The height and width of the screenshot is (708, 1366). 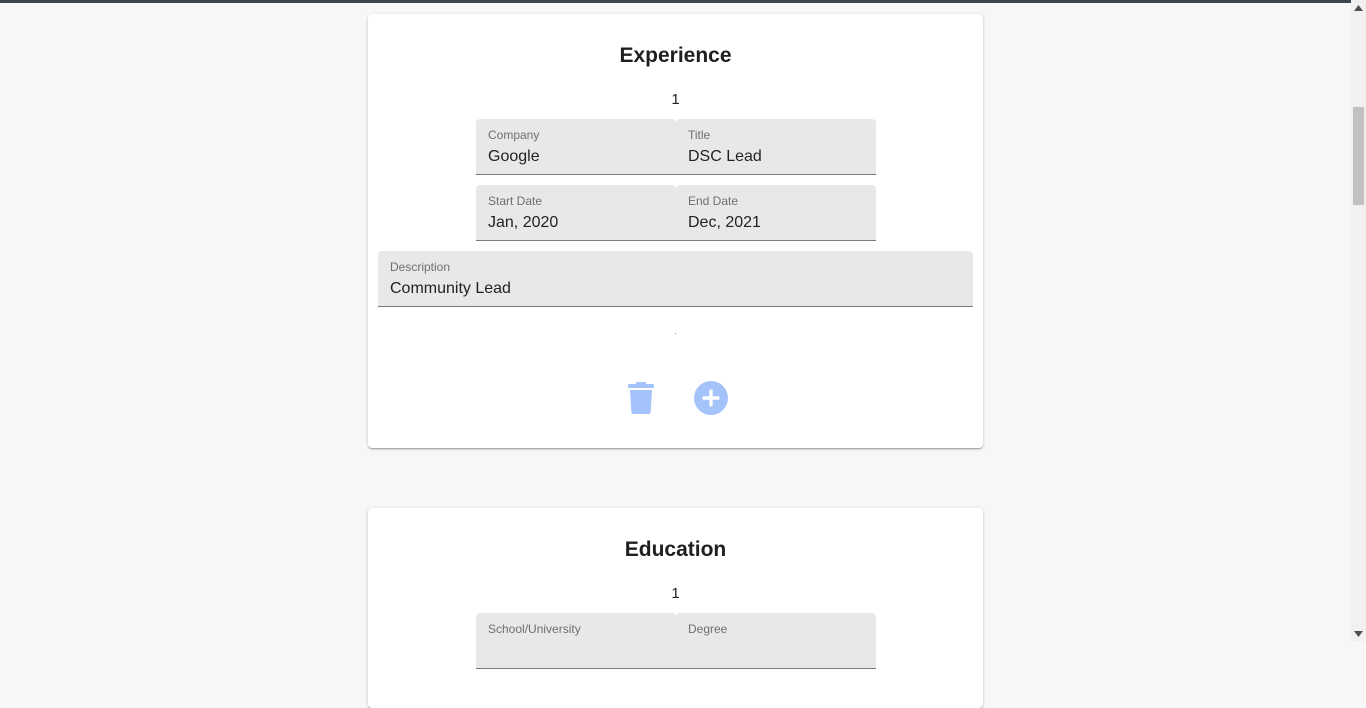 What do you see at coordinates (713, 201) in the screenshot?
I see `end-date-label: End Date` at bounding box center [713, 201].